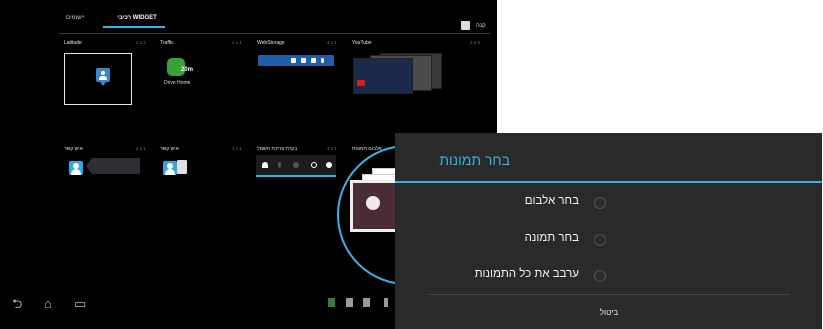  I want to click on webstorage-widget, so click(296, 60).